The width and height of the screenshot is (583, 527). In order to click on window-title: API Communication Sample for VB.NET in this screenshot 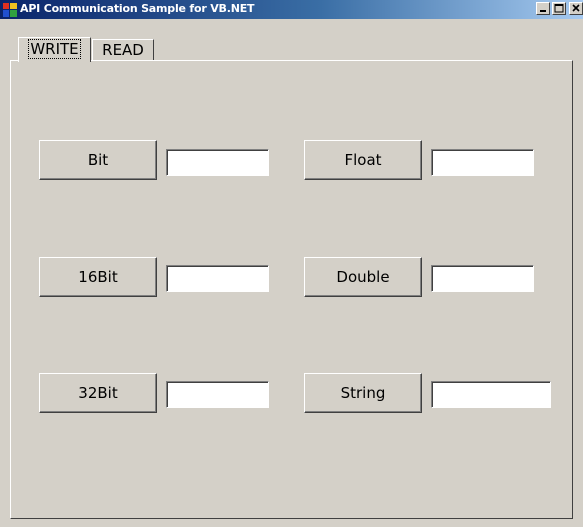, I will do `click(137, 8)`.